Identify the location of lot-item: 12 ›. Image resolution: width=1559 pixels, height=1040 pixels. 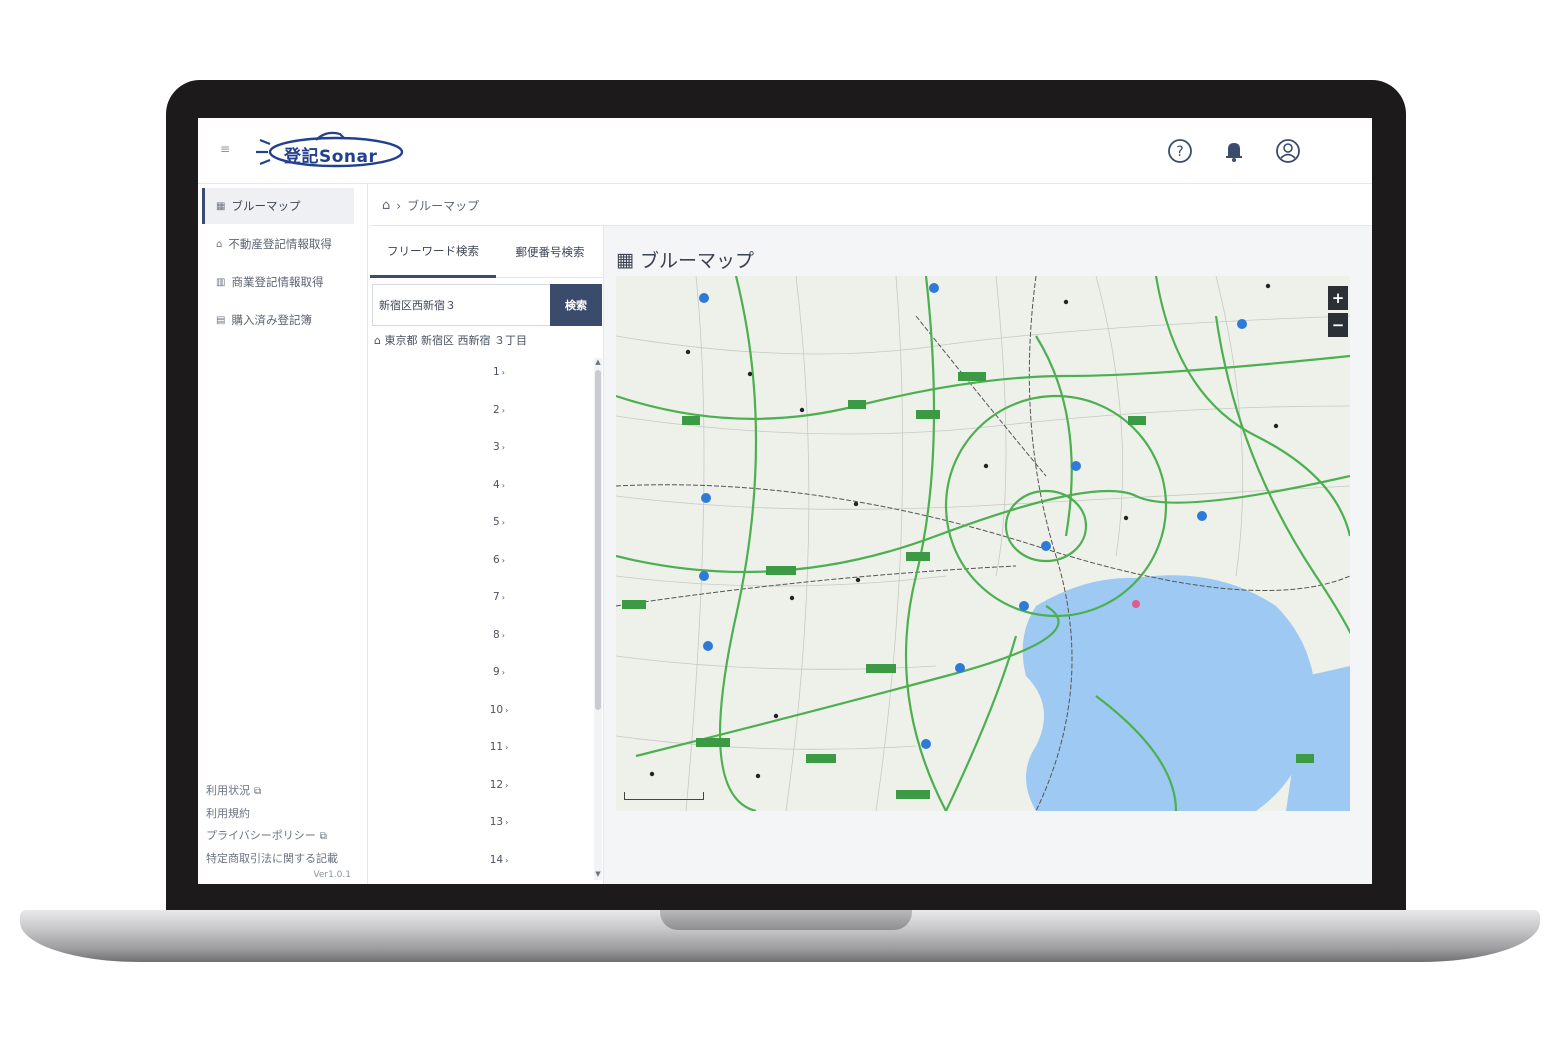
(481, 798).